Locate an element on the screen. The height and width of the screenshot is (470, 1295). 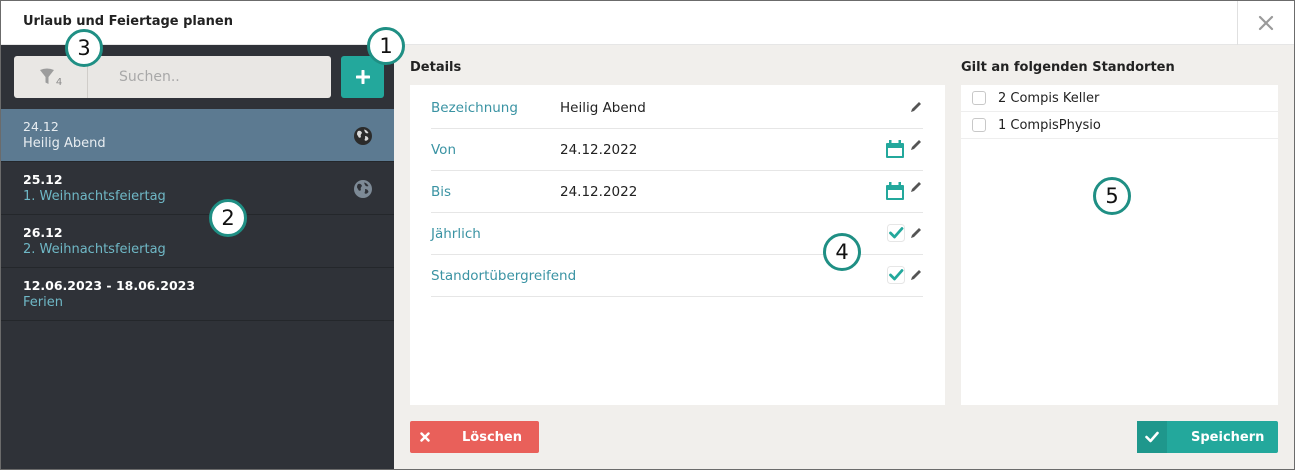
yearly-checkbox is located at coordinates (896, 233).